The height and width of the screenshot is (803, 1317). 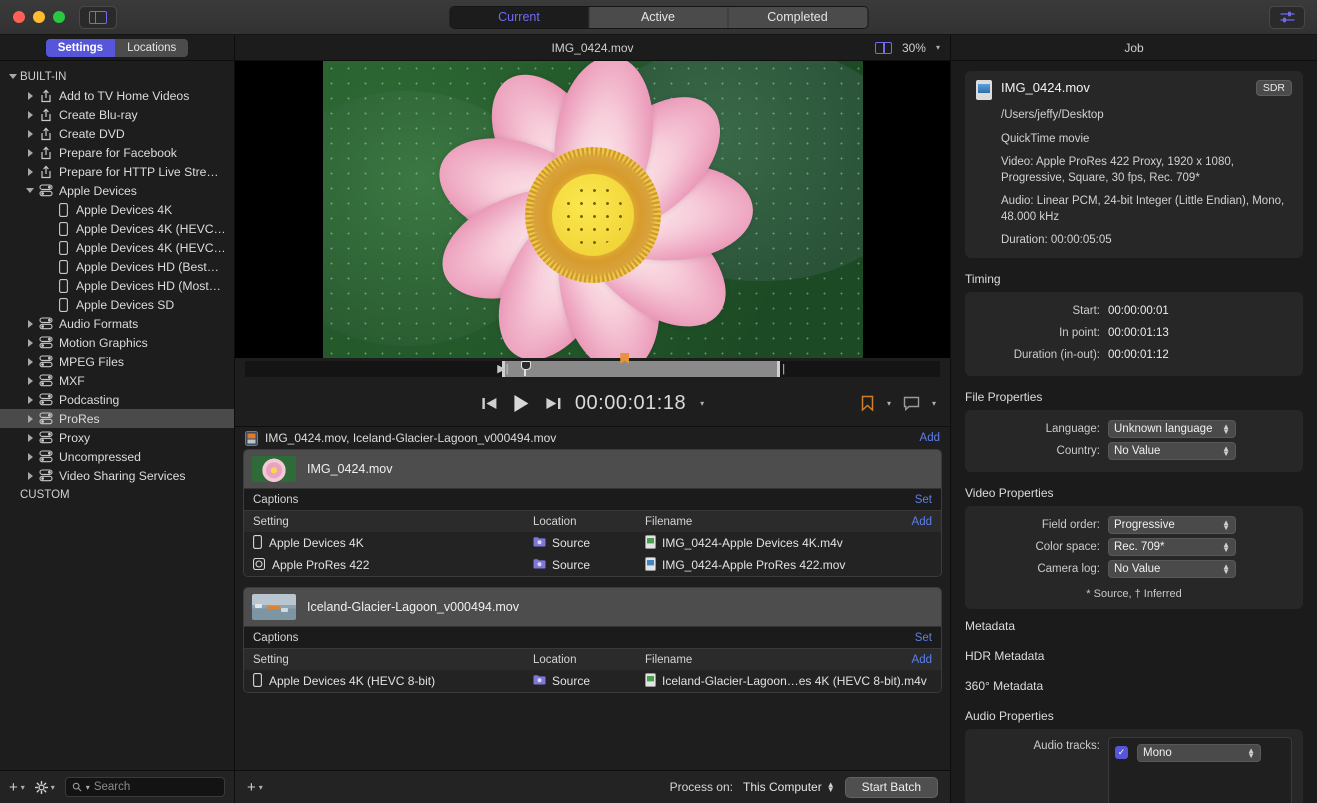 What do you see at coordinates (117, 323) in the screenshot?
I see `sidebar-item-audio-formats: Audio Formats` at bounding box center [117, 323].